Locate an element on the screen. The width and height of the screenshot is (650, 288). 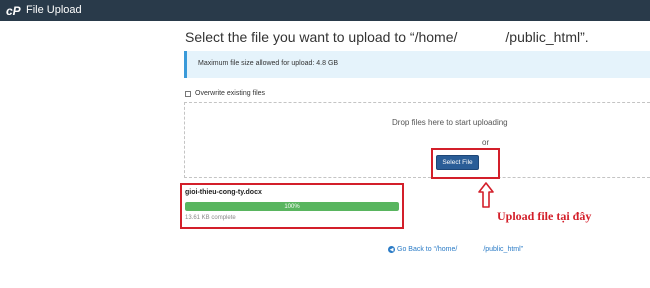
upload-progress-label: 100% is located at coordinates (292, 206).